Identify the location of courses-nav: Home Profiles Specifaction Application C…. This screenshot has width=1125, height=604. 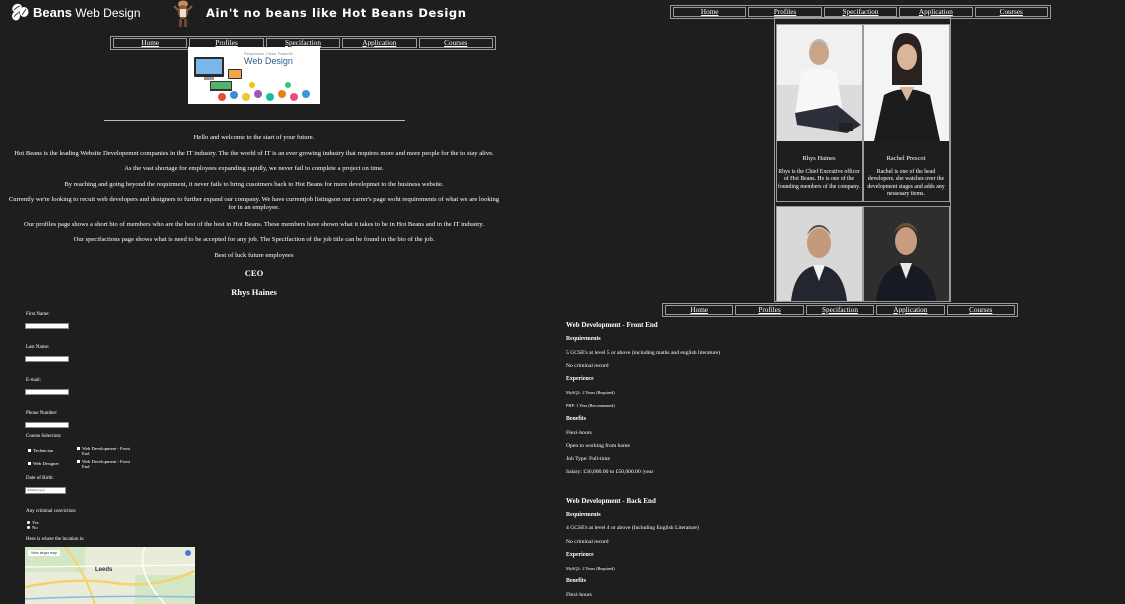
(840, 310).